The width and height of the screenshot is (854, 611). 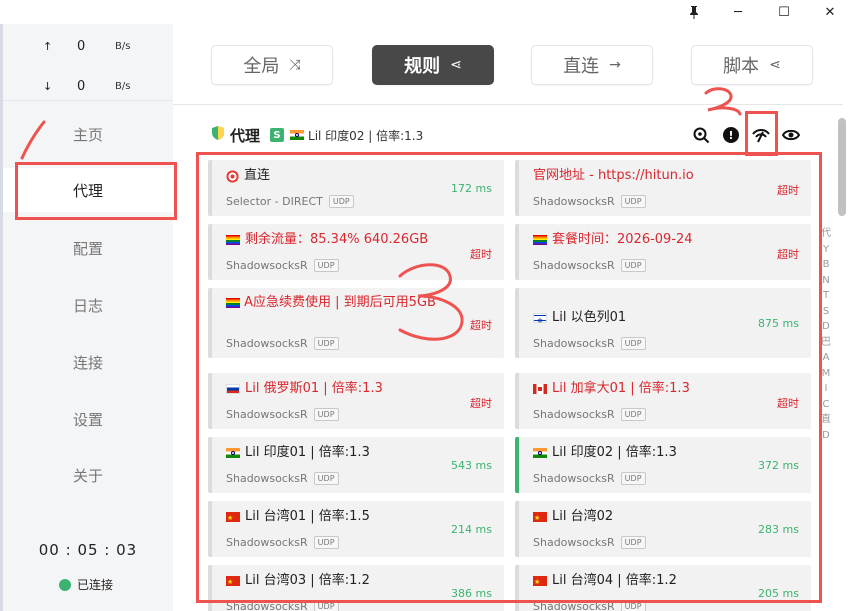 I want to click on scrollbar-thumb, so click(x=842, y=167).